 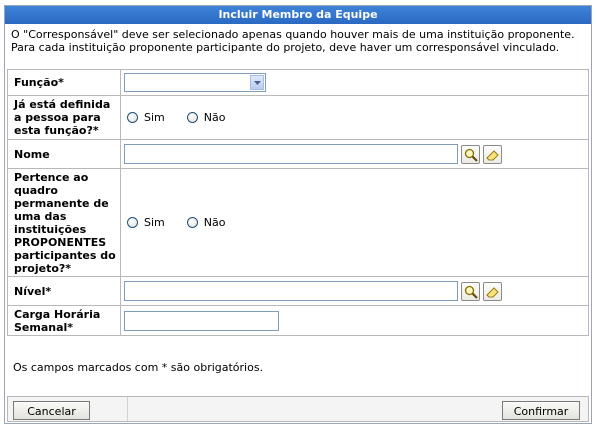 I want to click on dialog-footer: Cancelar Confirmar, so click(x=298, y=409).